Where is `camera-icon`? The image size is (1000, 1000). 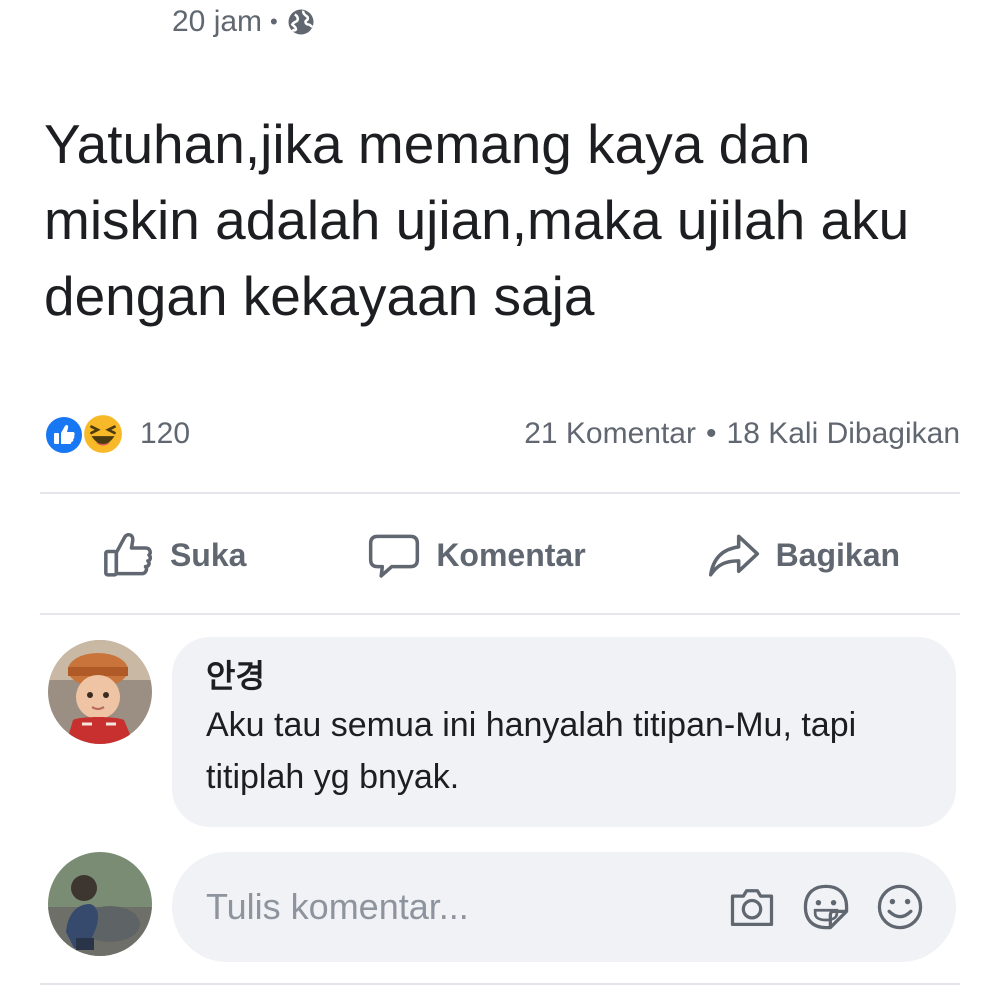 camera-icon is located at coordinates (752, 907).